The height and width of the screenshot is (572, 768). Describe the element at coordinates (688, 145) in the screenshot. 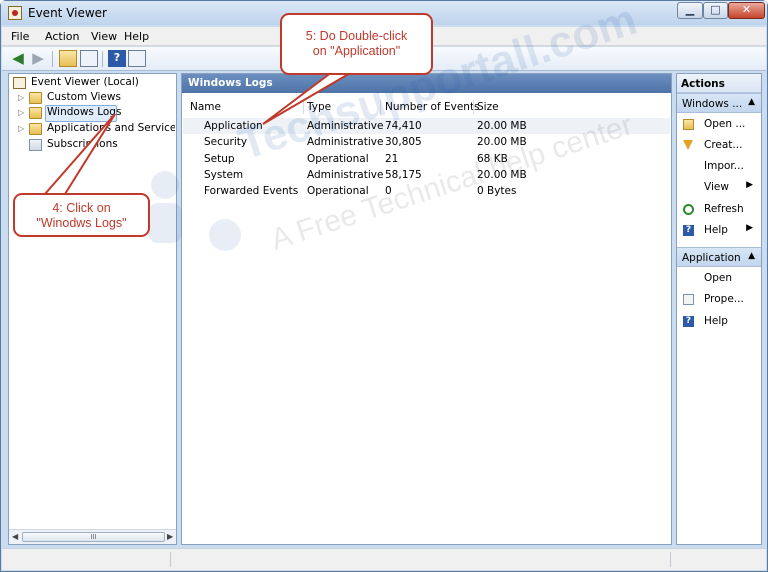

I see `filter-icon` at that location.